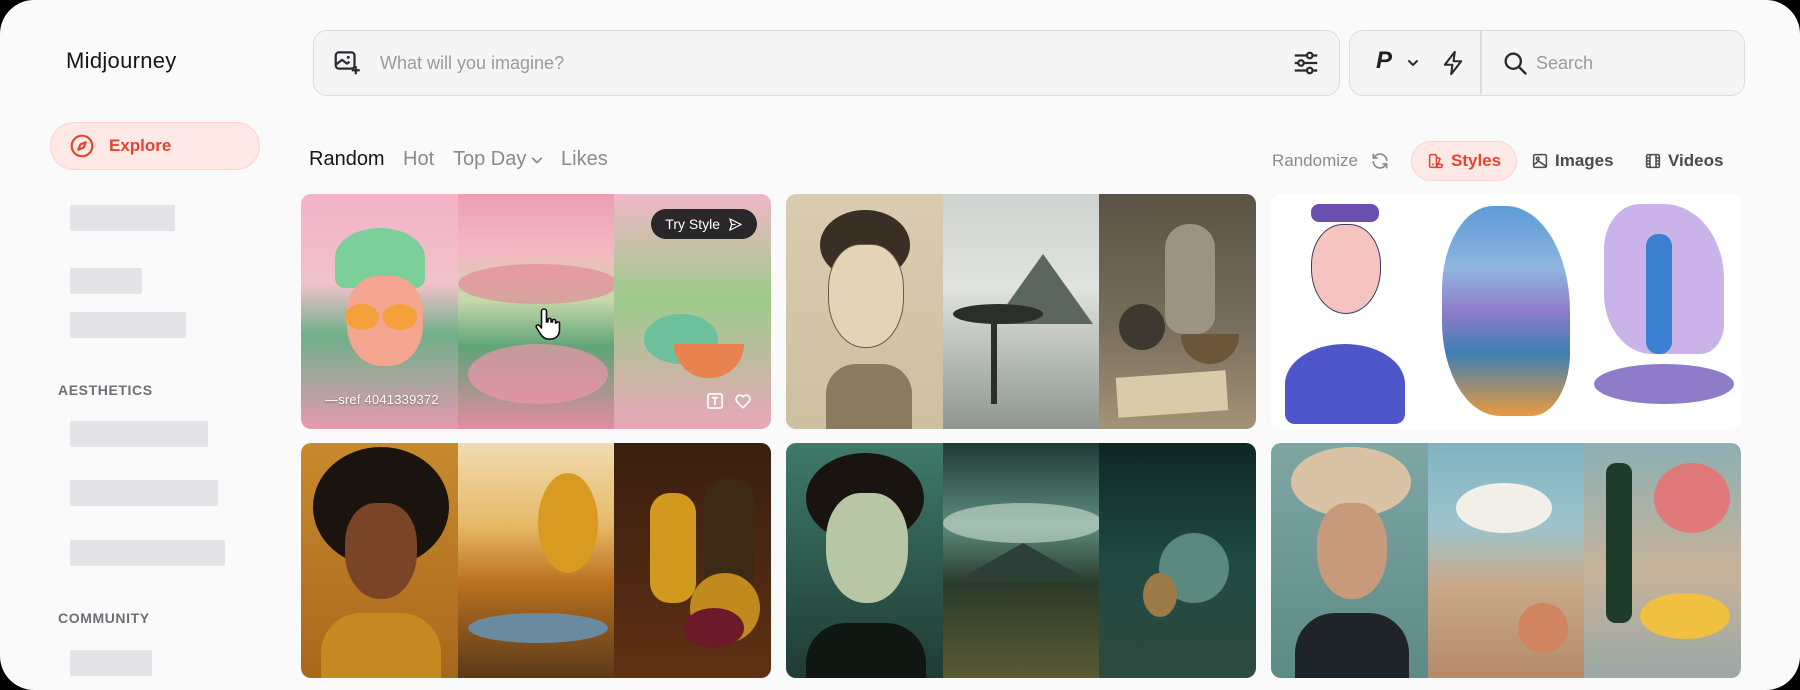  Describe the element at coordinates (382, 399) in the screenshot. I see `sref-code: —sref 4041339372` at that location.